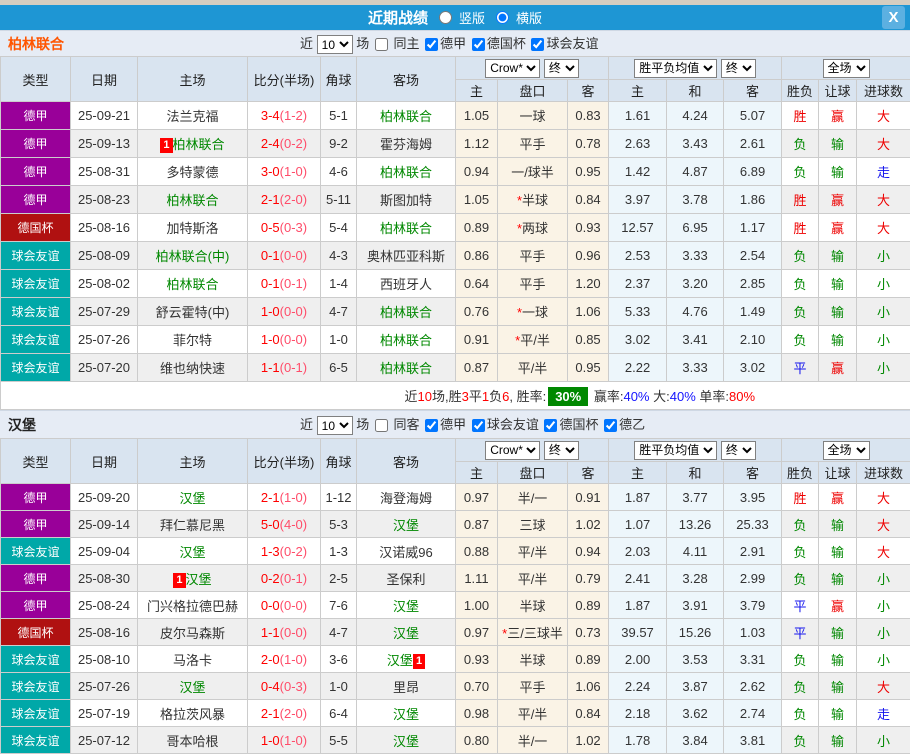  I want to click on sub-header-away-odds: 客, so click(588, 473).